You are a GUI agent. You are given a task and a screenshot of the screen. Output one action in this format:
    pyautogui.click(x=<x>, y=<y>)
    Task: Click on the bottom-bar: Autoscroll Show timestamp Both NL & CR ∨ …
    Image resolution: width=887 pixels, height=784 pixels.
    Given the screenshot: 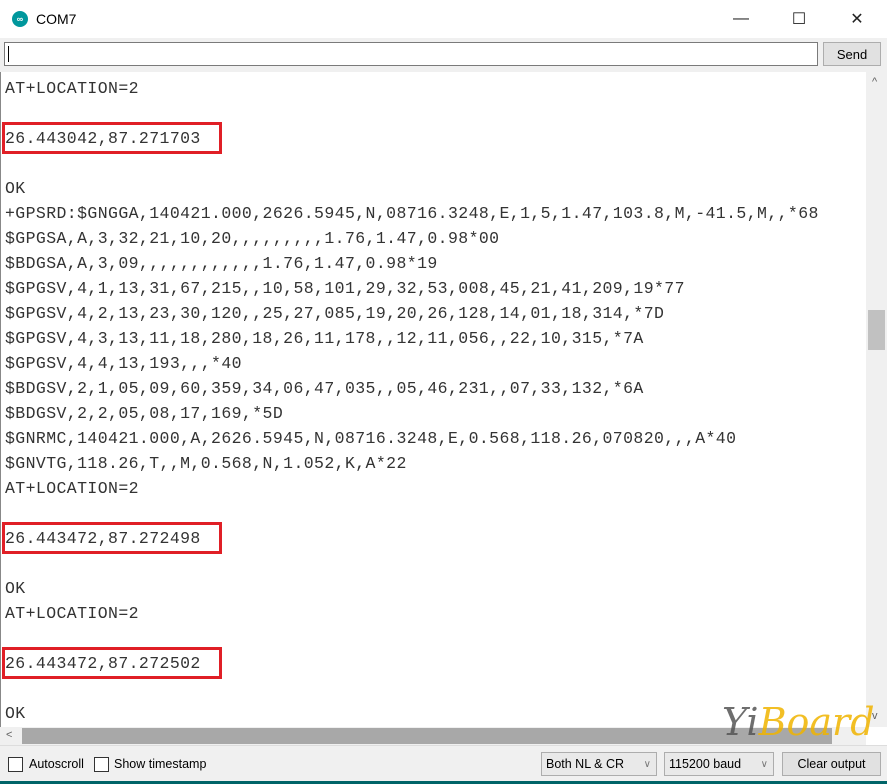 What is the action you would take?
    pyautogui.click(x=443, y=763)
    